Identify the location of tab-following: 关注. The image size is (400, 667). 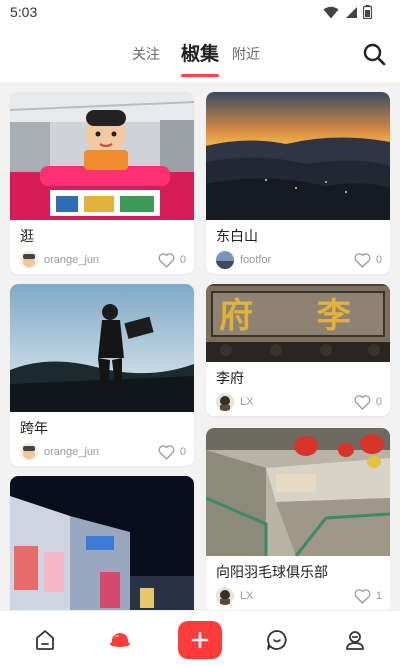
(146, 54).